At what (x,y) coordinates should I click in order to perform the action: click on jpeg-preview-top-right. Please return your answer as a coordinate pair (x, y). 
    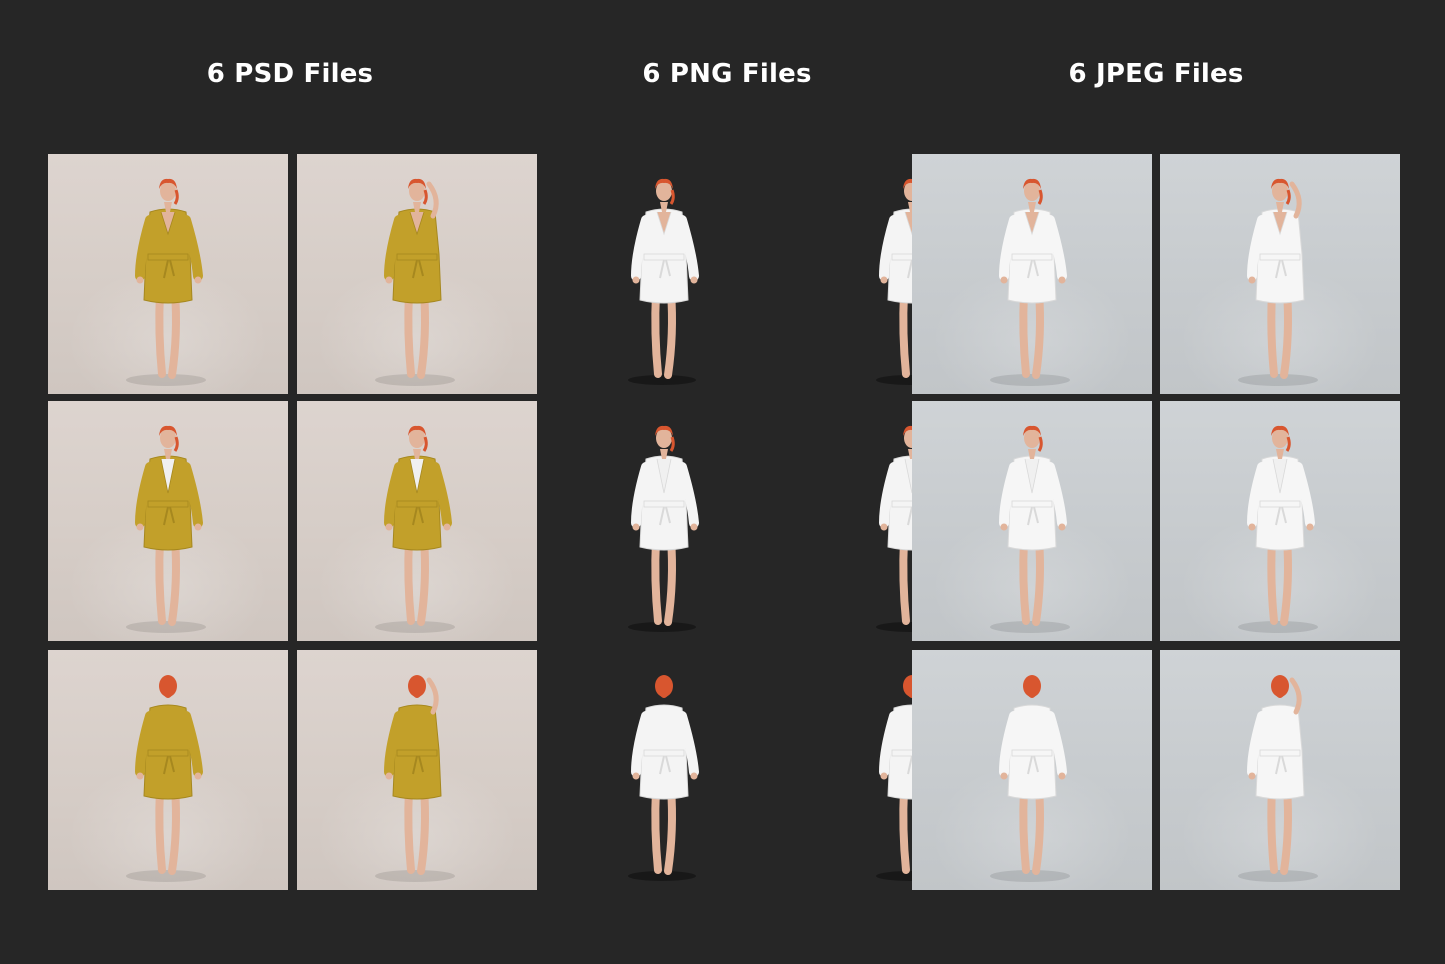
    Looking at the image, I should click on (1280, 274).